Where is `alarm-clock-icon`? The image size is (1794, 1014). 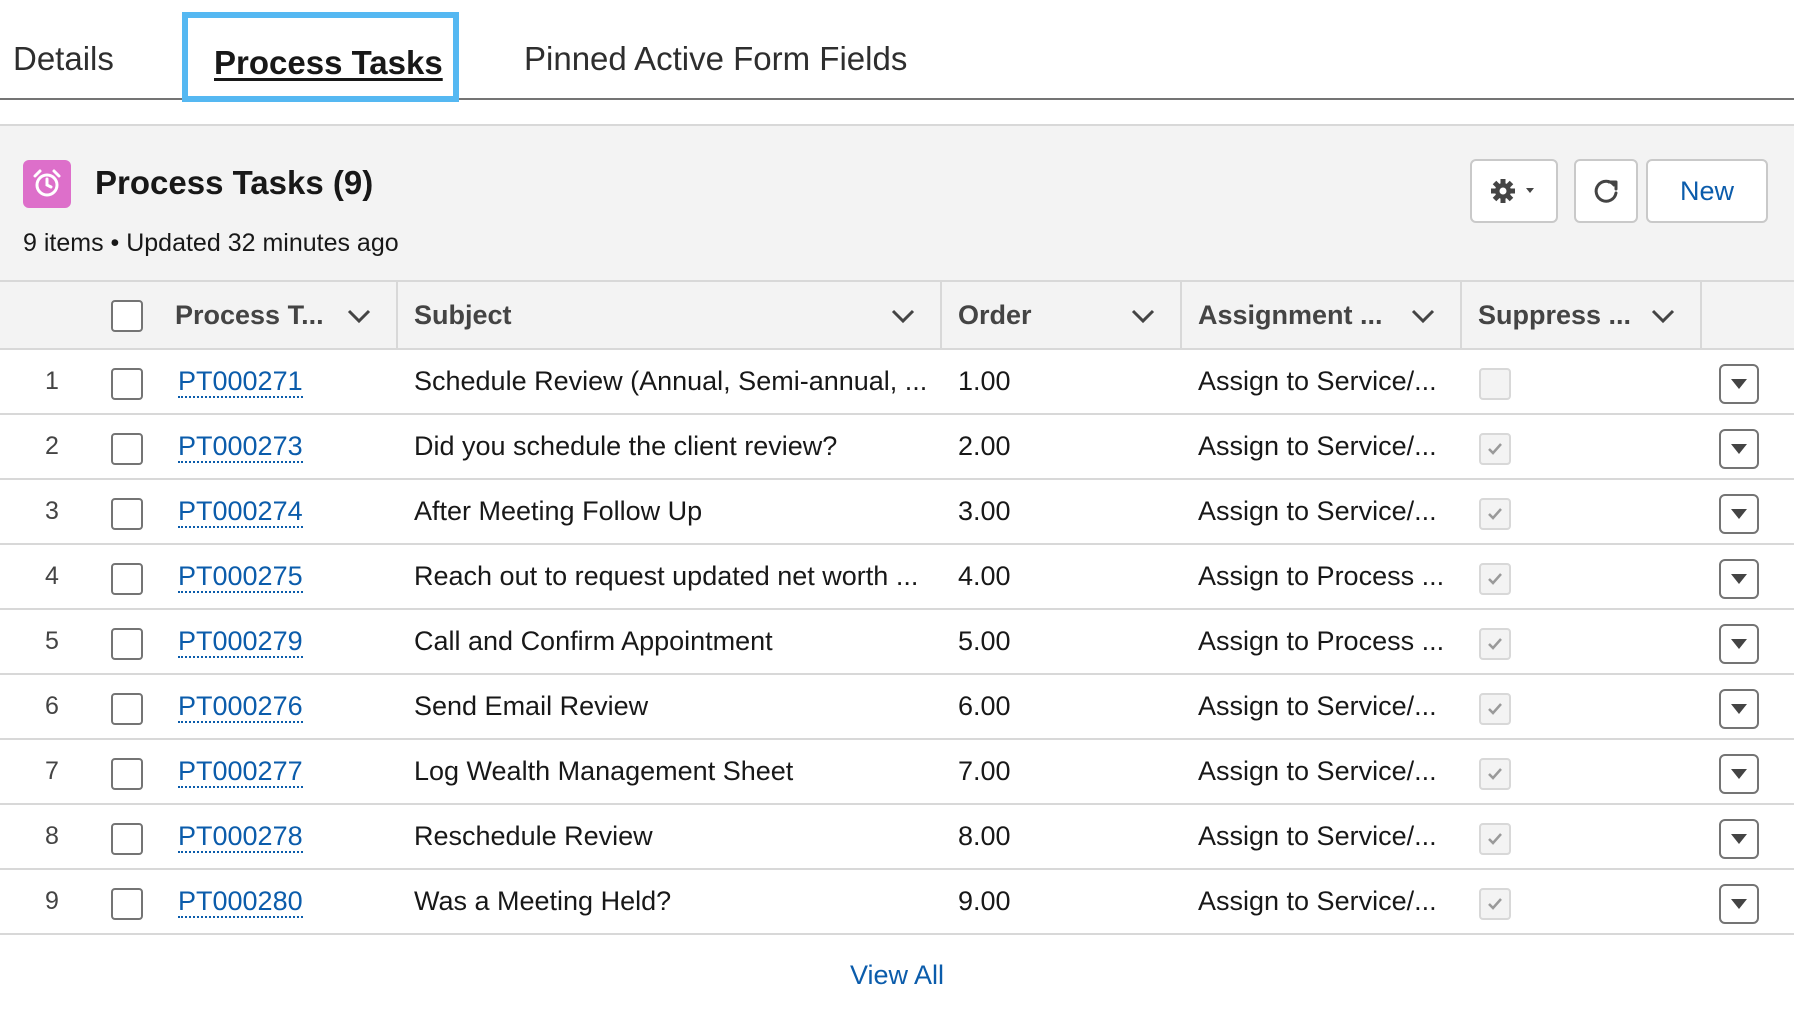
alarm-clock-icon is located at coordinates (47, 184).